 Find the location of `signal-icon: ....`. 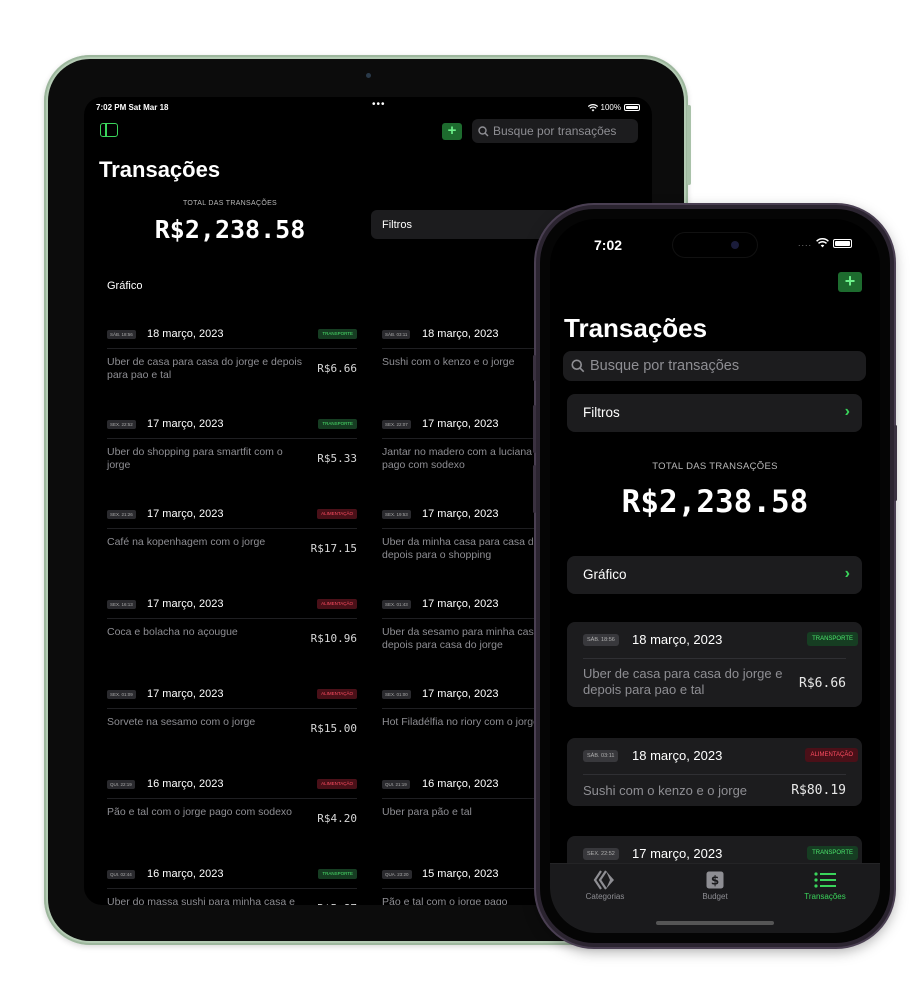

signal-icon: .... is located at coordinates (804, 243).